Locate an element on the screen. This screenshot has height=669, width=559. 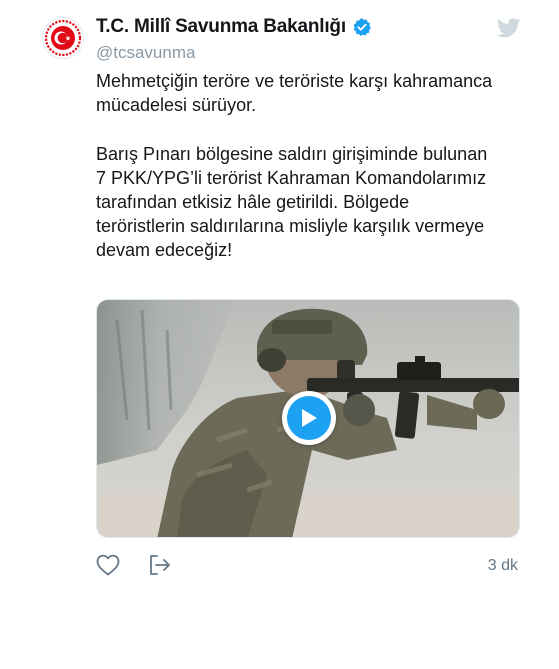
heart-icon is located at coordinates (108, 565).